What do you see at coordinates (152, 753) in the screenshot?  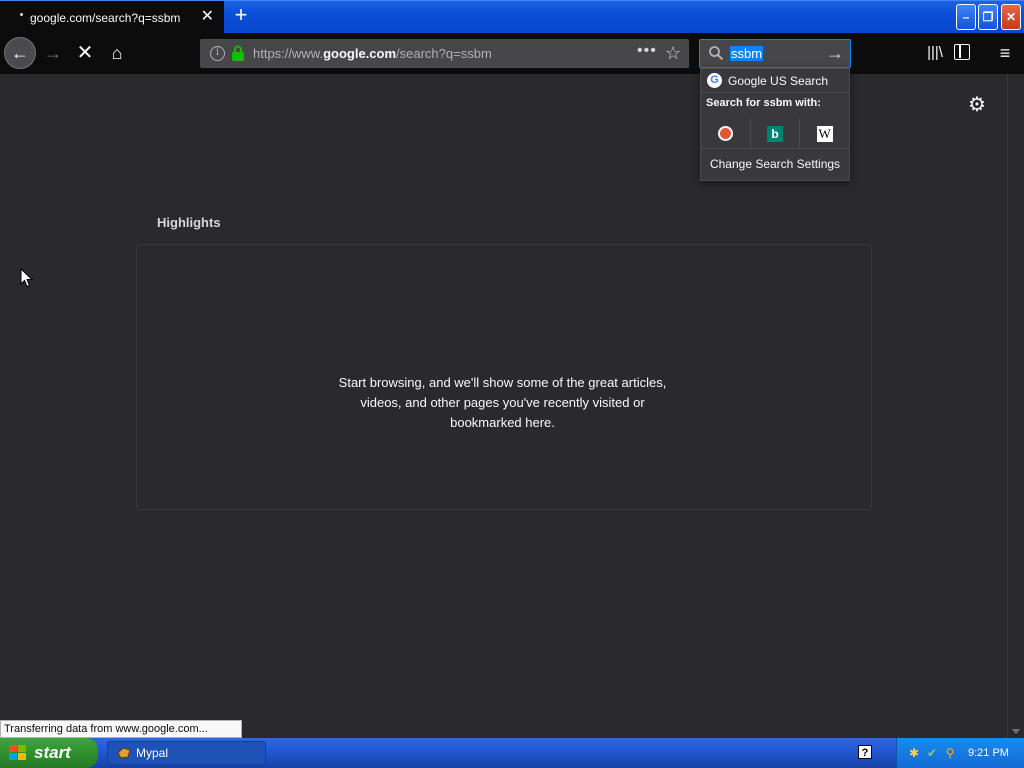 I see `taskbar-item-label: Mypal` at bounding box center [152, 753].